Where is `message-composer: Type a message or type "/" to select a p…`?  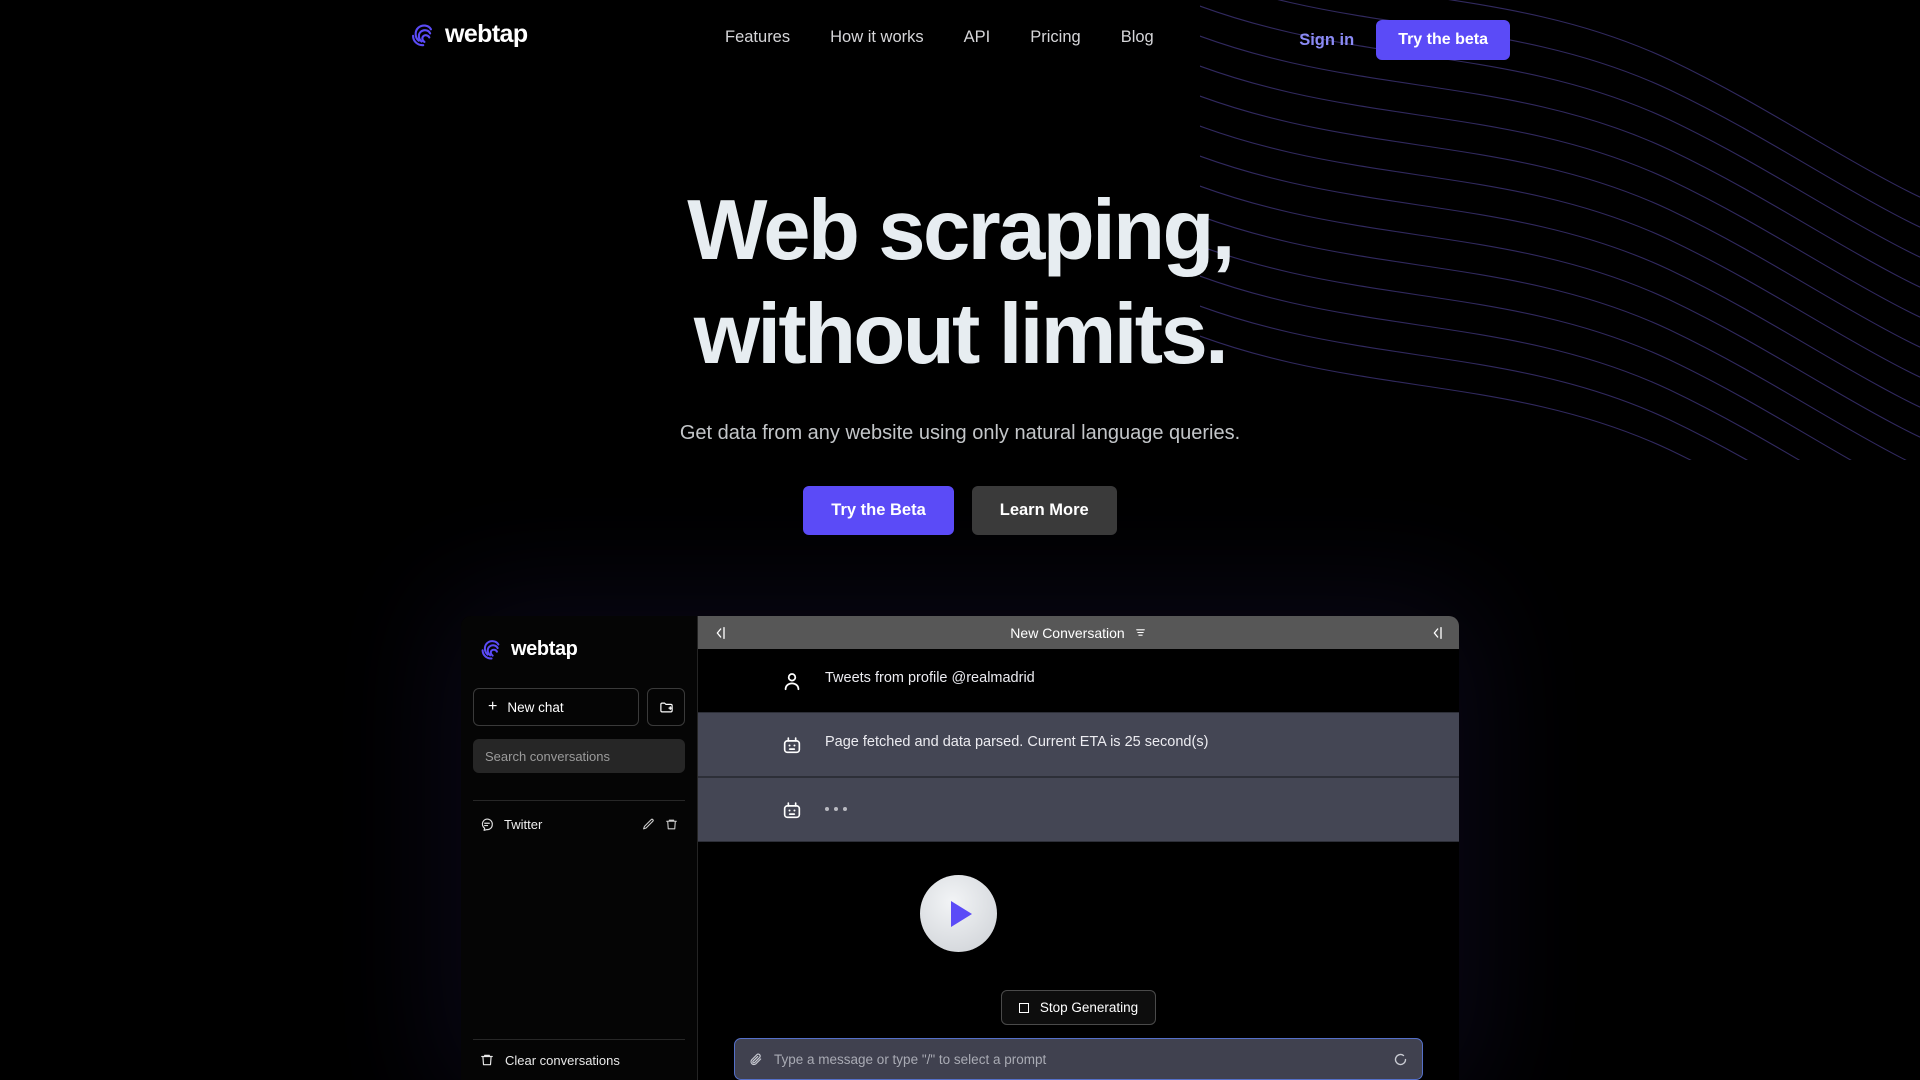 message-composer: Type a message or type "/" to select a p… is located at coordinates (1078, 1059).